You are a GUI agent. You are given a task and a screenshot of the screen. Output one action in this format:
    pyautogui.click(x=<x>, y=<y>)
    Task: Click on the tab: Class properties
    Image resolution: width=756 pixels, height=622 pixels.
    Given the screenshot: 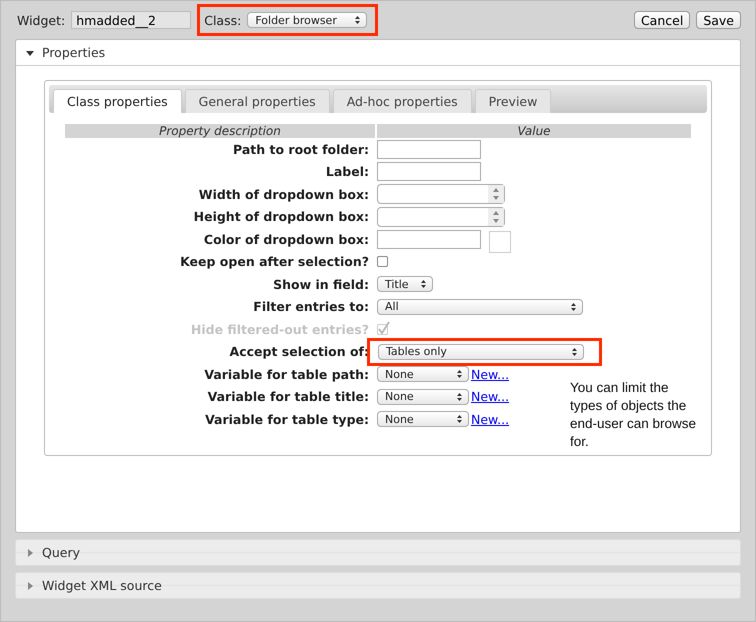 What is the action you would take?
    pyautogui.click(x=117, y=101)
    